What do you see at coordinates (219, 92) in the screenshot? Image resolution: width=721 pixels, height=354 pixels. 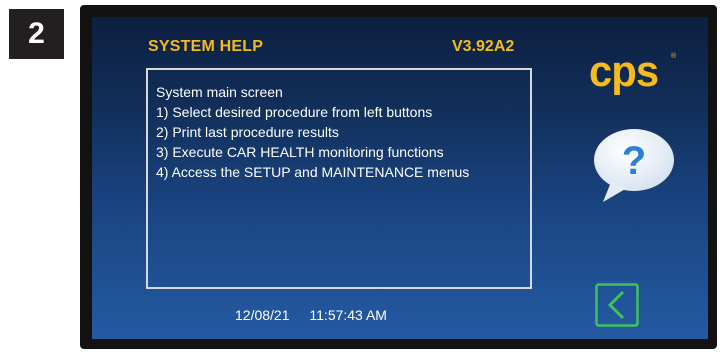 I see `help-line: System main screen` at bounding box center [219, 92].